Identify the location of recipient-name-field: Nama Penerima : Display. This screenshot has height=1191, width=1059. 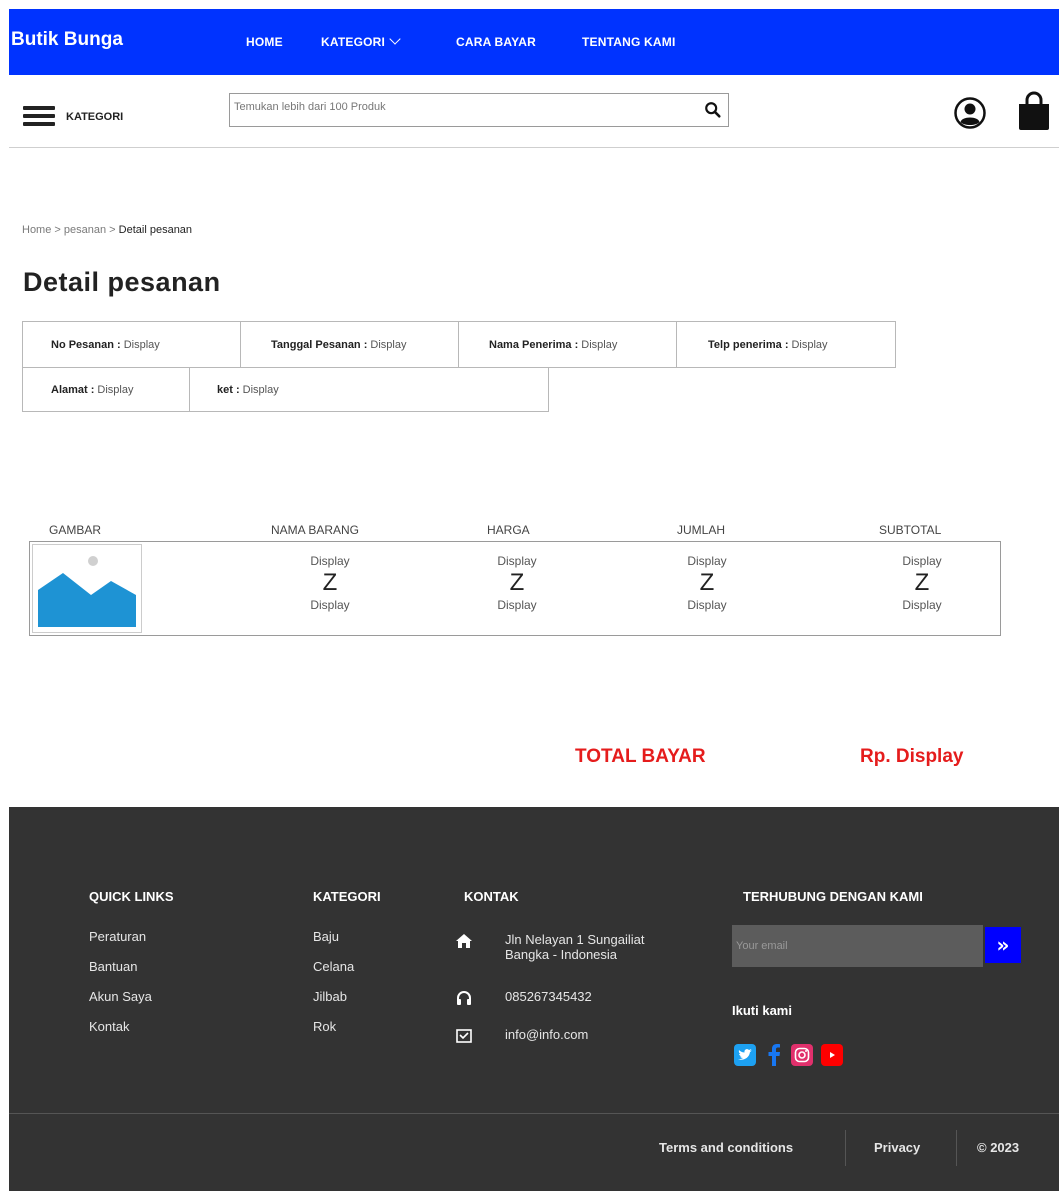
(567, 344).